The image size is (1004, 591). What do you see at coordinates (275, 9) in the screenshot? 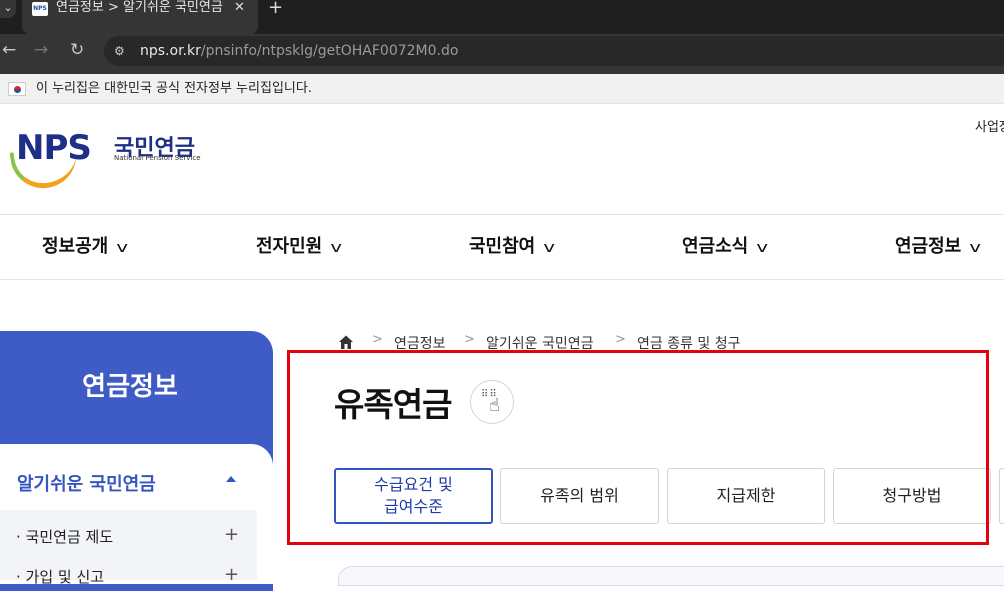
I see `new-tab-plus-icon: +` at bounding box center [275, 9].